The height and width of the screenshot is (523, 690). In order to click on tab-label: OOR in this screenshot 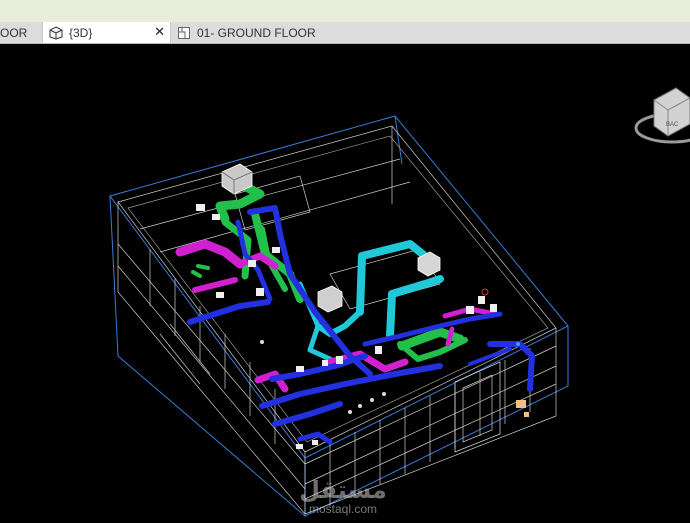, I will do `click(14, 32)`.